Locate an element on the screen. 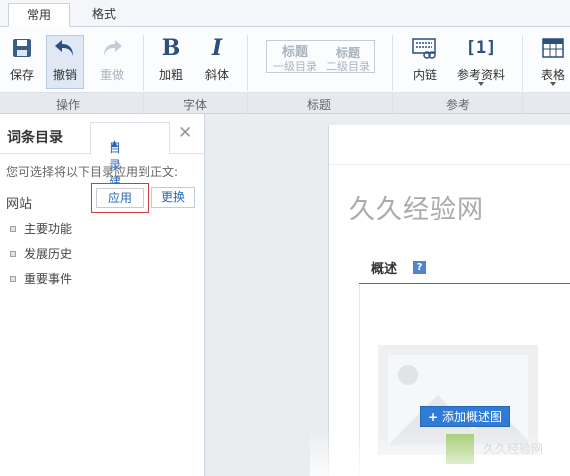 The height and width of the screenshot is (476, 570). redo-icon is located at coordinates (112, 48).